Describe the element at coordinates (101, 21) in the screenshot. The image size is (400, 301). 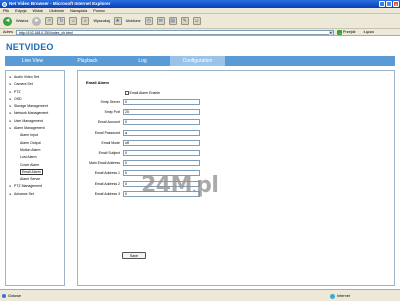
I see `search-button-label: Wyszukaj` at that location.